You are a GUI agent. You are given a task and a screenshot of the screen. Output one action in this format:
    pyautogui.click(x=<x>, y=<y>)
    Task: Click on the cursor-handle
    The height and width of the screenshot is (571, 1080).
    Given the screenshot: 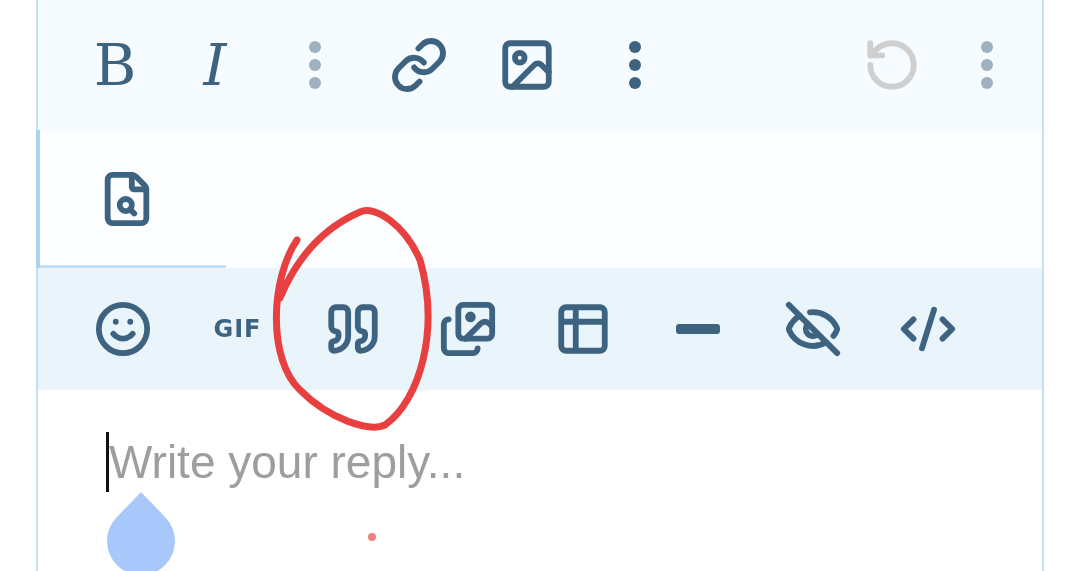 What is the action you would take?
    pyautogui.click(x=141, y=531)
    